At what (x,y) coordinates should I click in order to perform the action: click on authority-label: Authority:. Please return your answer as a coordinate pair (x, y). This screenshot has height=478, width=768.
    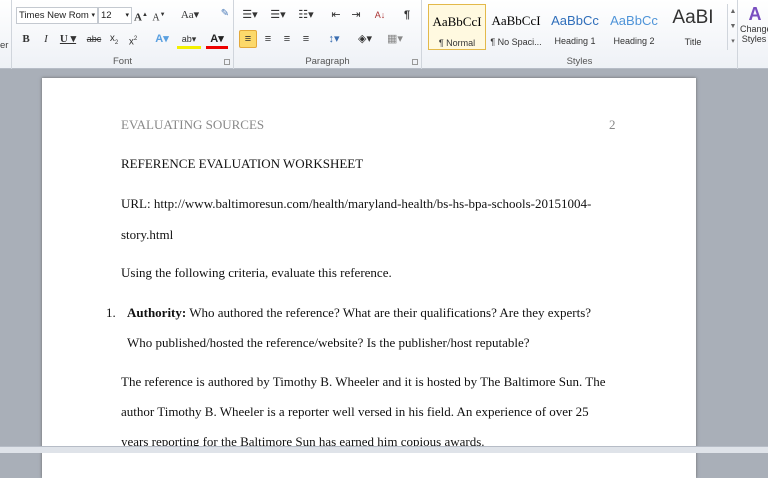
    Looking at the image, I should click on (157, 312).